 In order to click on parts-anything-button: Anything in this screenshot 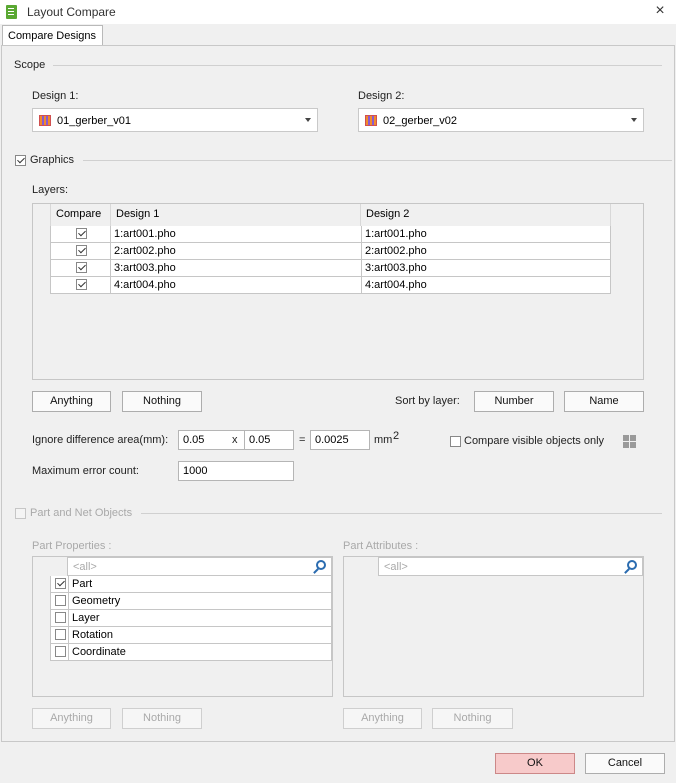, I will do `click(71, 718)`.